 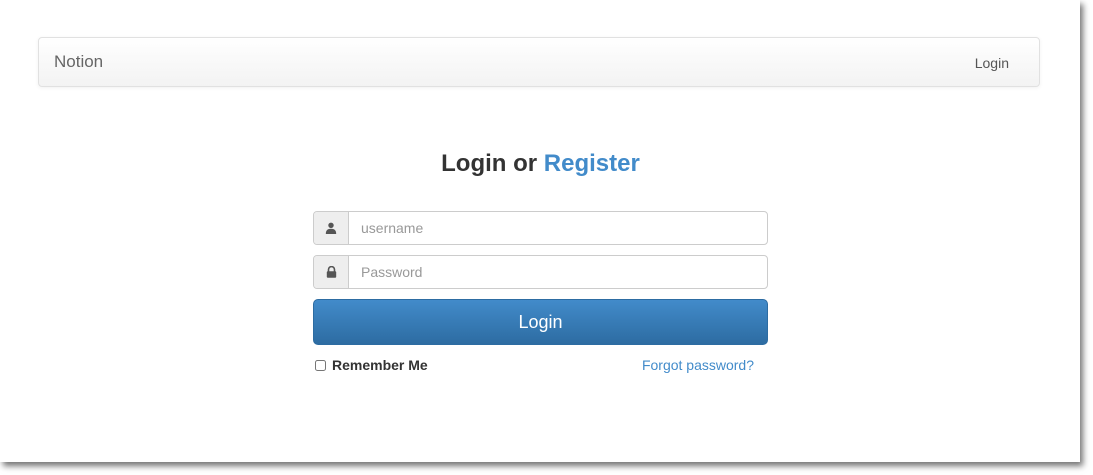 What do you see at coordinates (698, 365) in the screenshot?
I see `forgot-password-link: Forgot password?` at bounding box center [698, 365].